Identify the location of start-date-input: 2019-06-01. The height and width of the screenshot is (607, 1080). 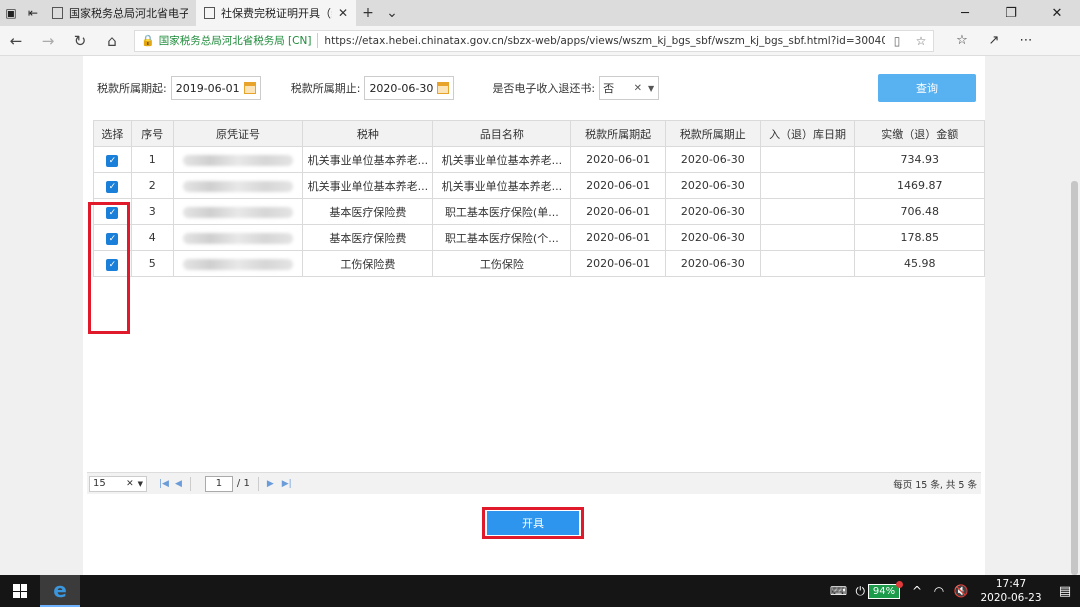
(215, 88).